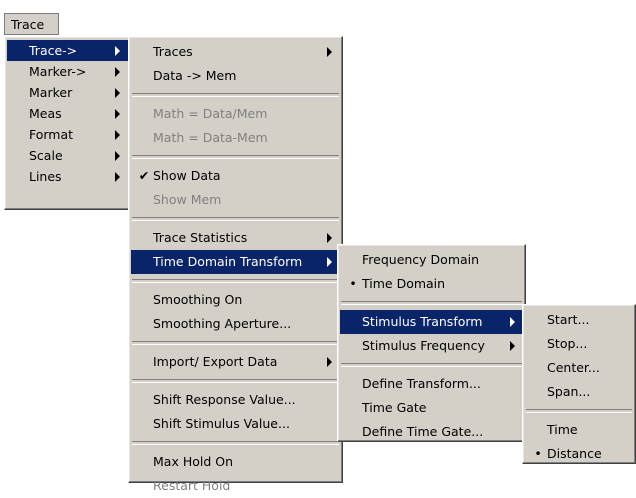 The image size is (636, 498). Describe the element at coordinates (192, 485) in the screenshot. I see `menu-item-label: Restart Hold` at that location.